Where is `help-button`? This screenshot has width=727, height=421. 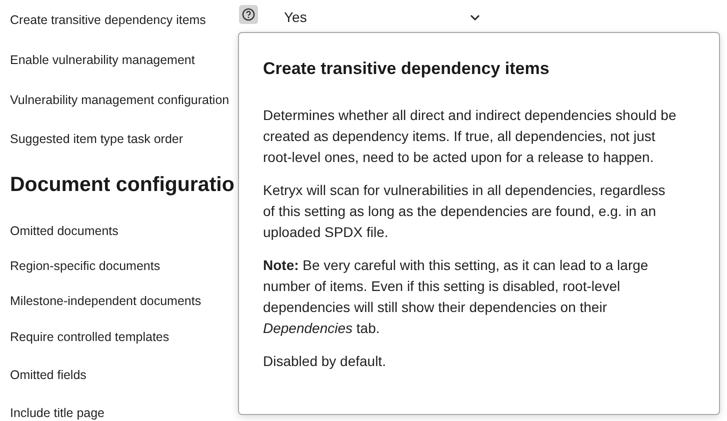
help-button is located at coordinates (248, 14).